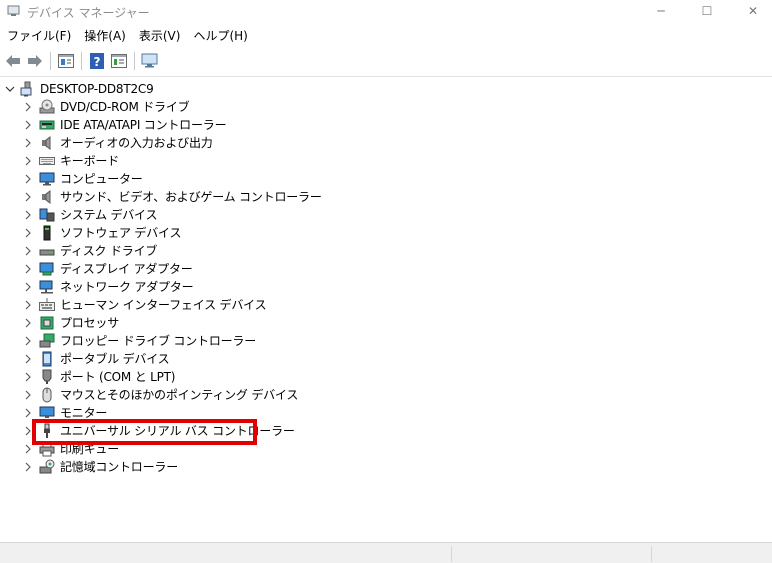  Describe the element at coordinates (47, 161) in the screenshot. I see `keyboard-icon` at that location.